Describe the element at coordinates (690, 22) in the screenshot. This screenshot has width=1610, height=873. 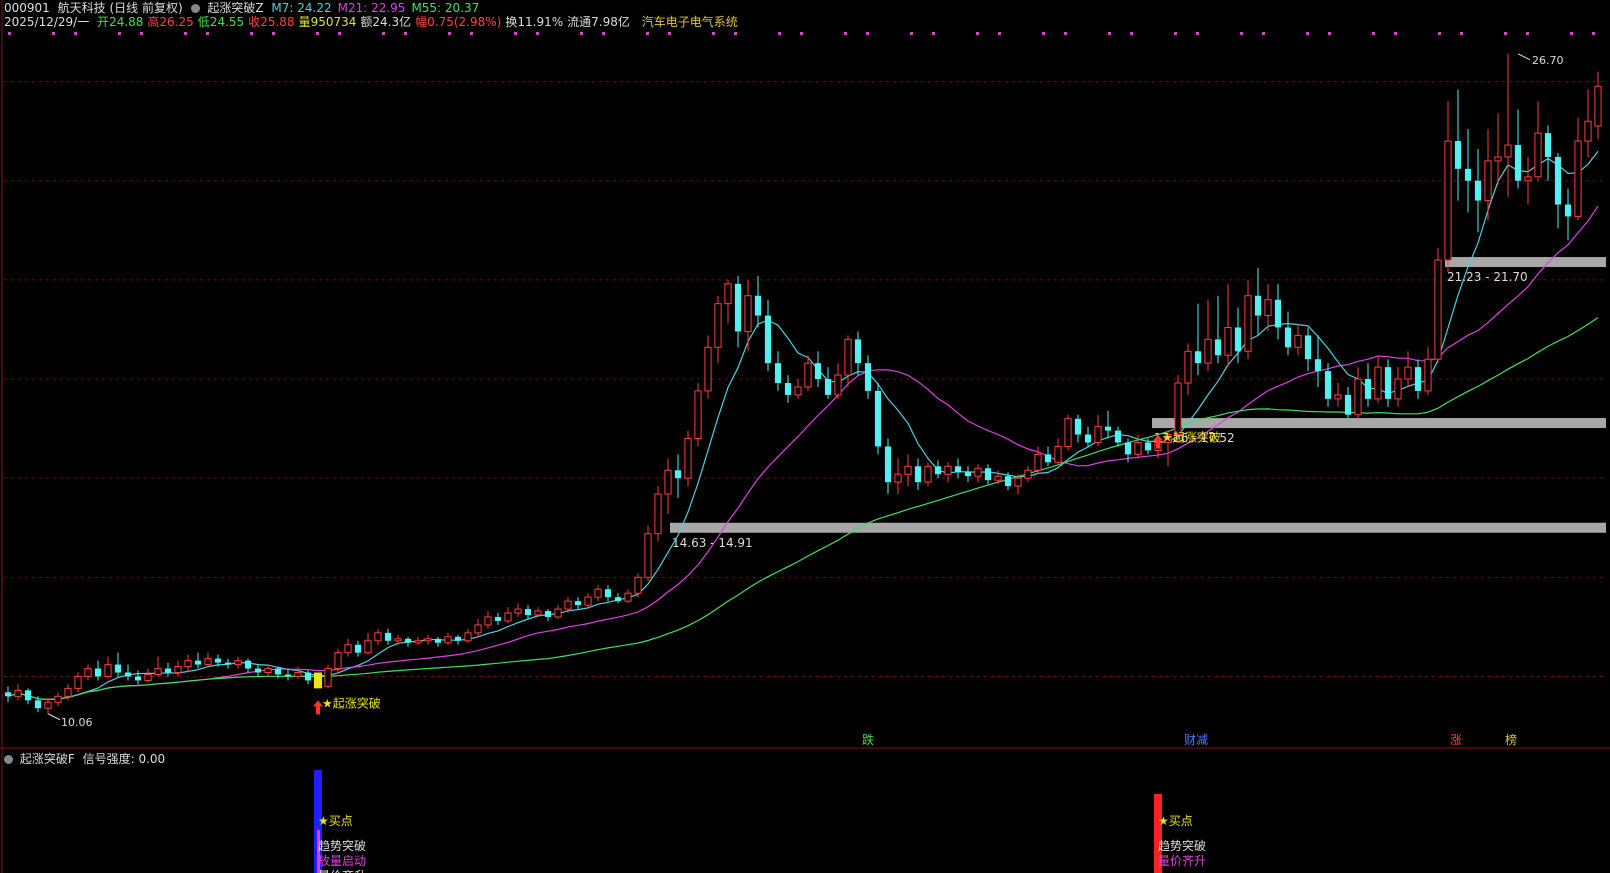
I see `sector-label: 汽车电子电气系统` at that location.